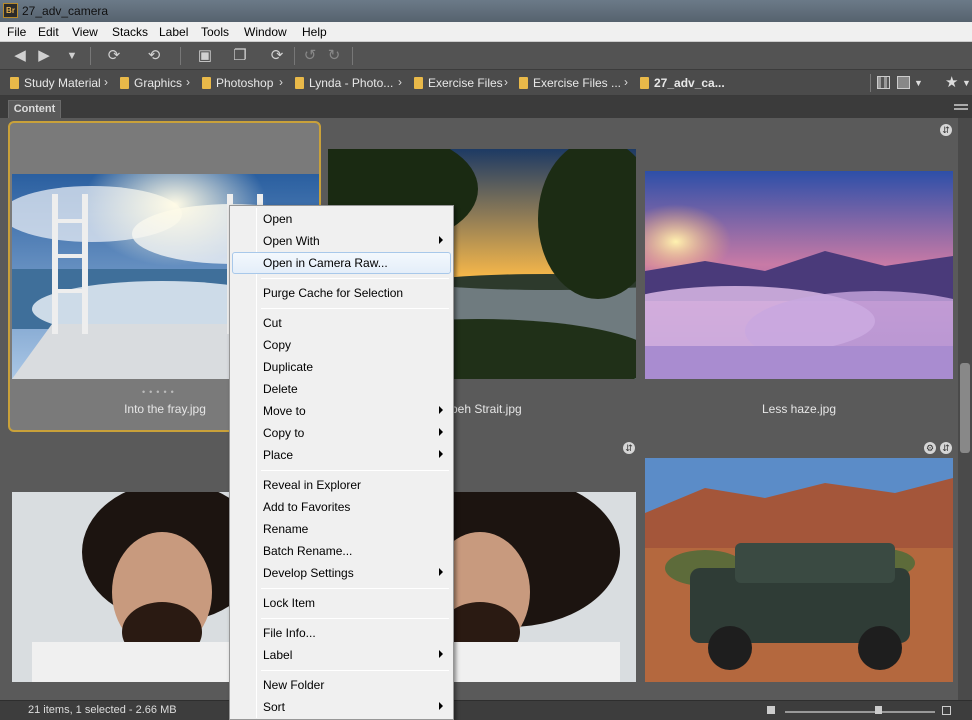  Describe the element at coordinates (314, 32) in the screenshot. I see `menu-help: Help` at that location.